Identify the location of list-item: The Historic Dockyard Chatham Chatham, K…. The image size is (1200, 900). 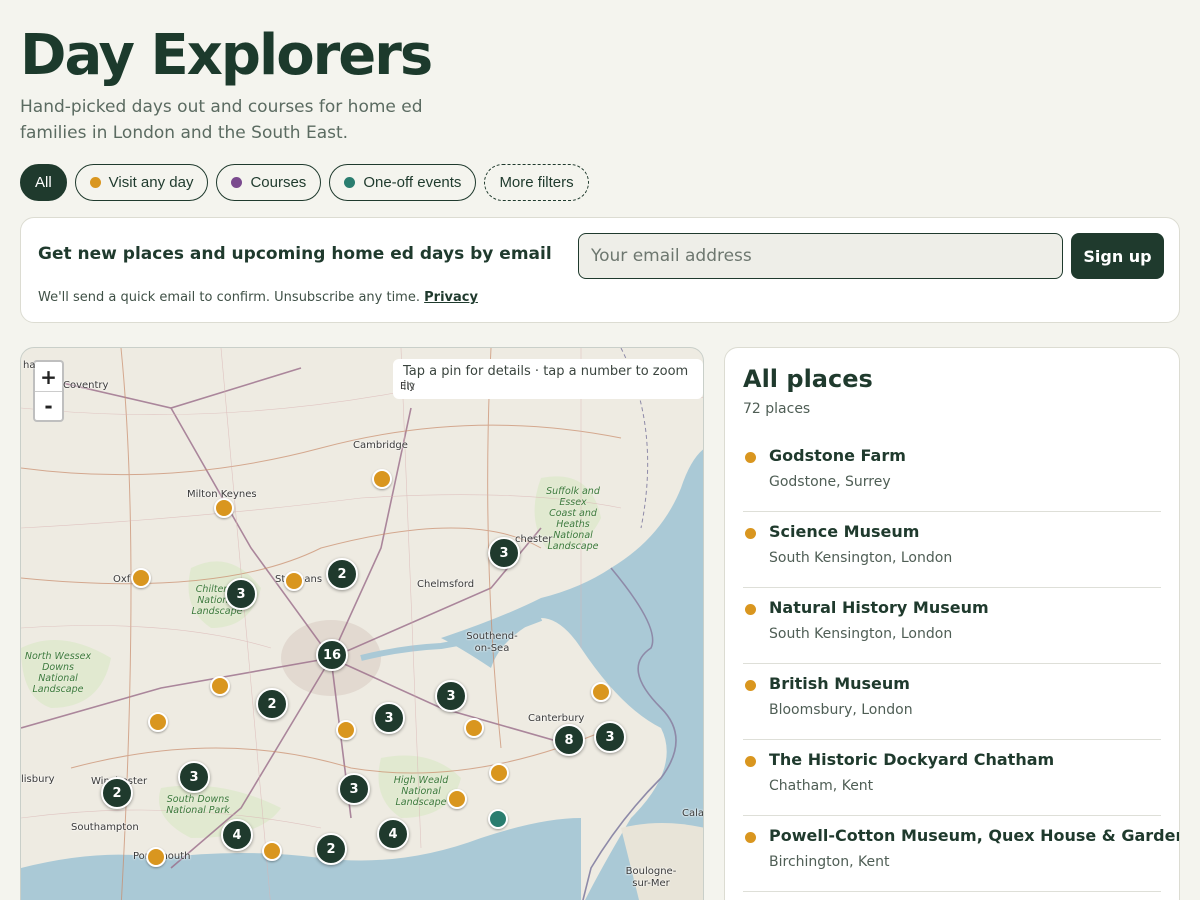
(952, 778).